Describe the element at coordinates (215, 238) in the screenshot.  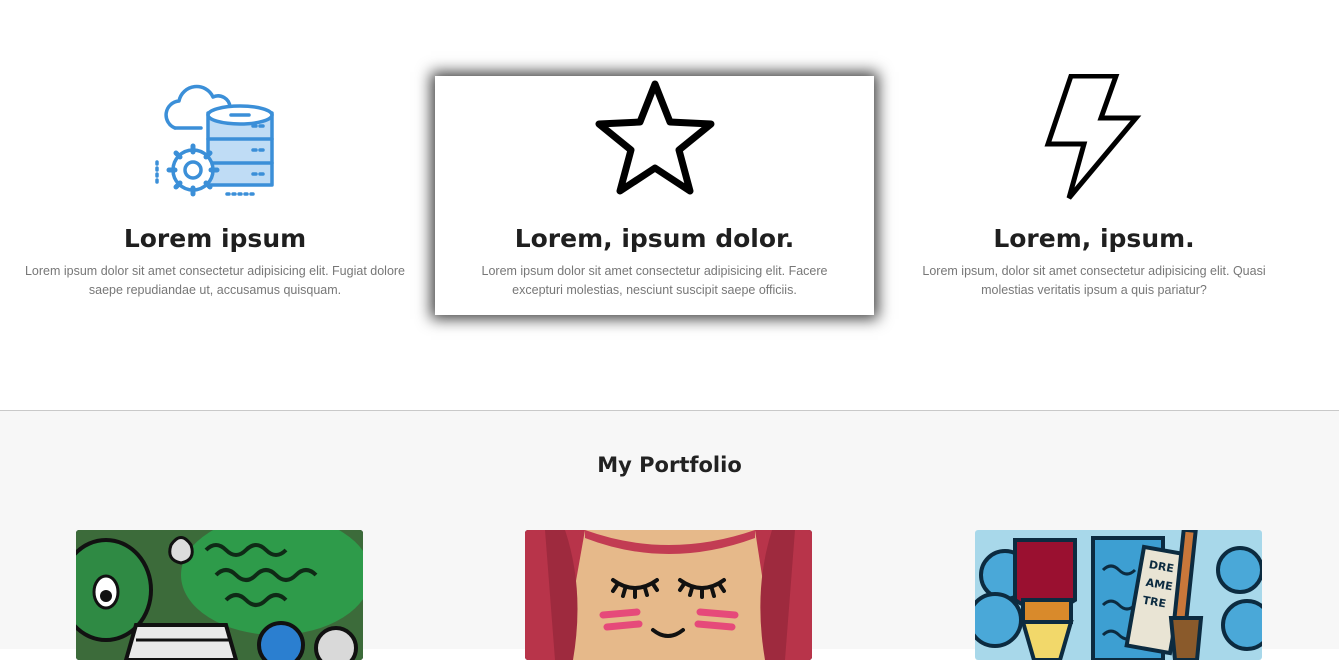
I see `feature-title: Lorem ipsum` at that location.